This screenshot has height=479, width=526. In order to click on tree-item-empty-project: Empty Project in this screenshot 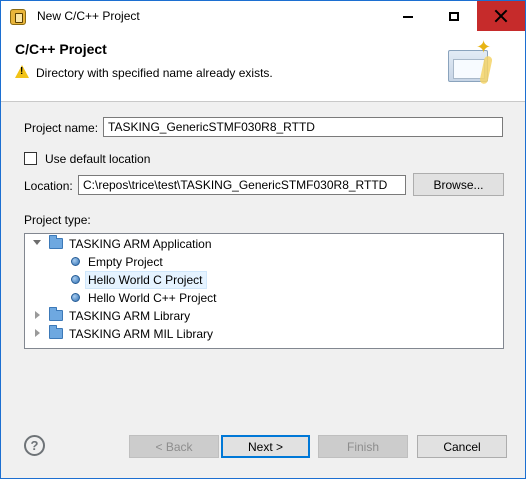, I will do `click(264, 262)`.